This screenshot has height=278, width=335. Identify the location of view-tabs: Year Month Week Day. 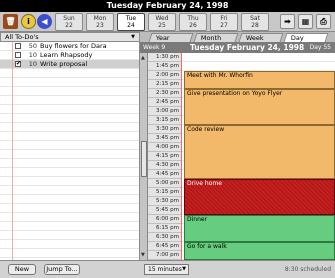
(237, 37).